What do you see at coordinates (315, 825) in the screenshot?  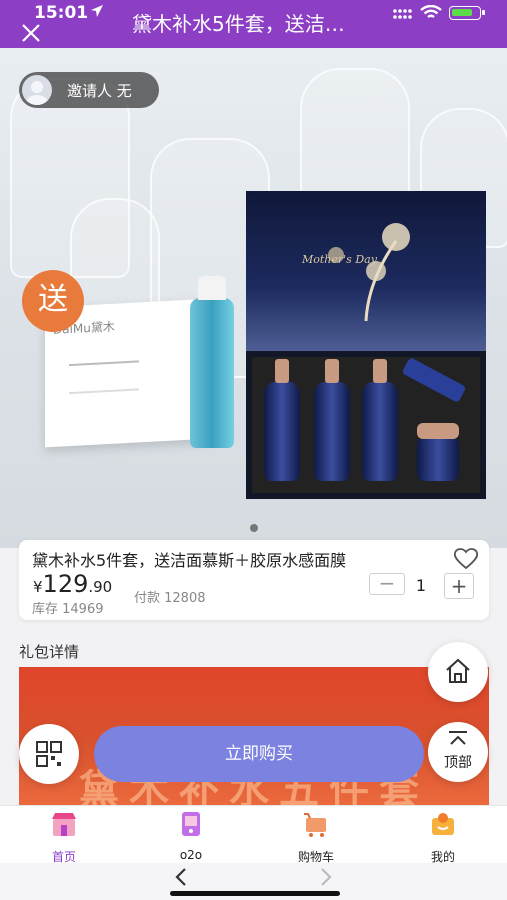 I see `cart-icon` at bounding box center [315, 825].